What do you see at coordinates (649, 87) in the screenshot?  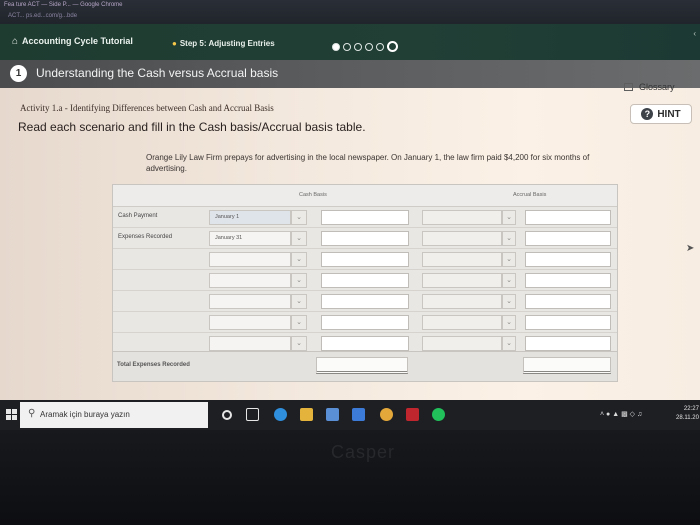 I see `glossary-link: Glossary` at bounding box center [649, 87].